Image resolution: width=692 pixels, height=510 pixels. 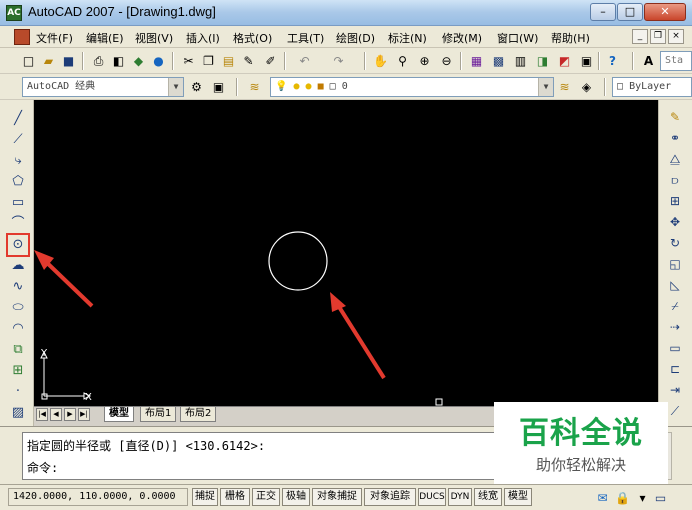 I want to click on annotation-overlay, so click(x=210, y=315).